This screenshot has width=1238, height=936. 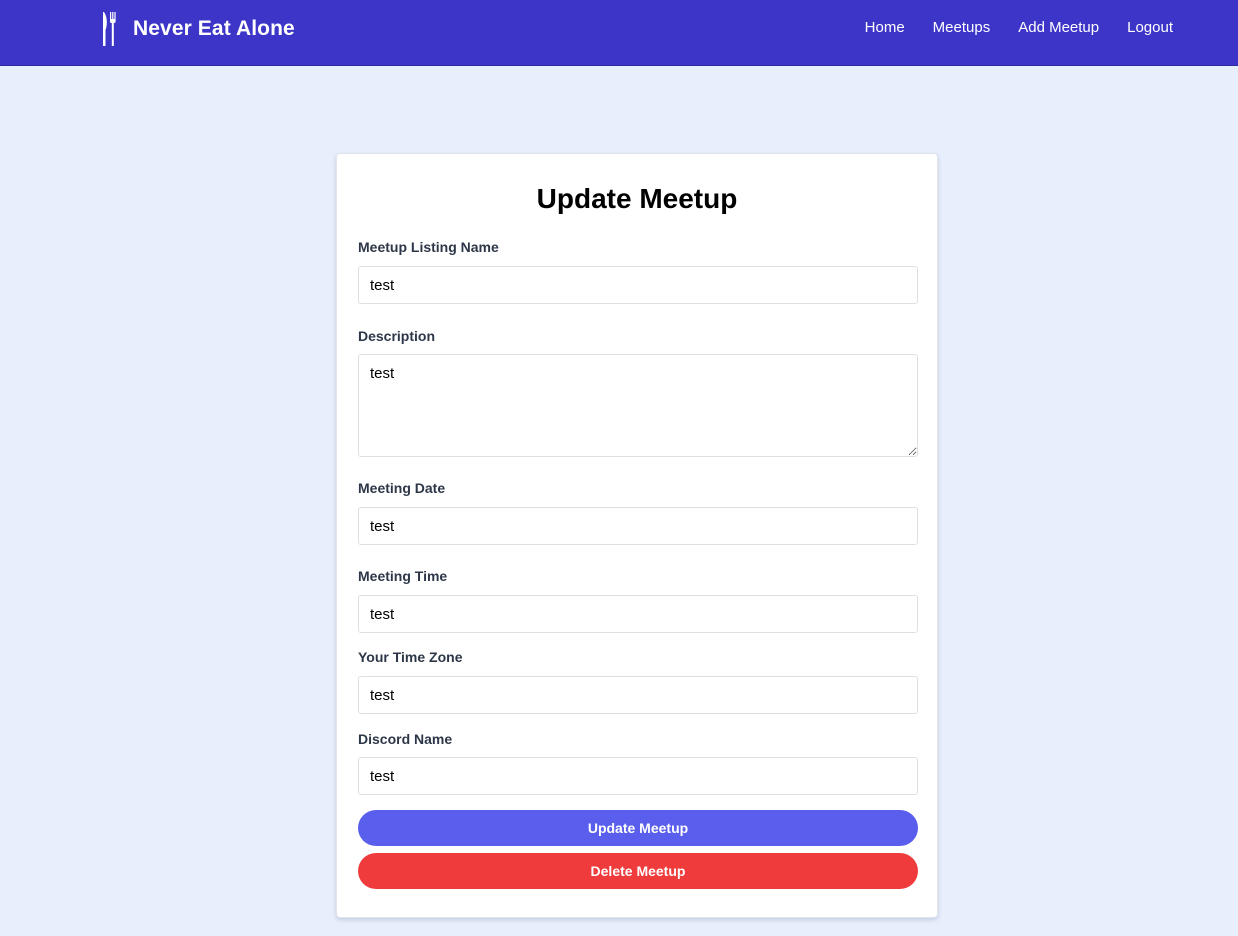 What do you see at coordinates (638, 526) in the screenshot?
I see `meeting-date-input` at bounding box center [638, 526].